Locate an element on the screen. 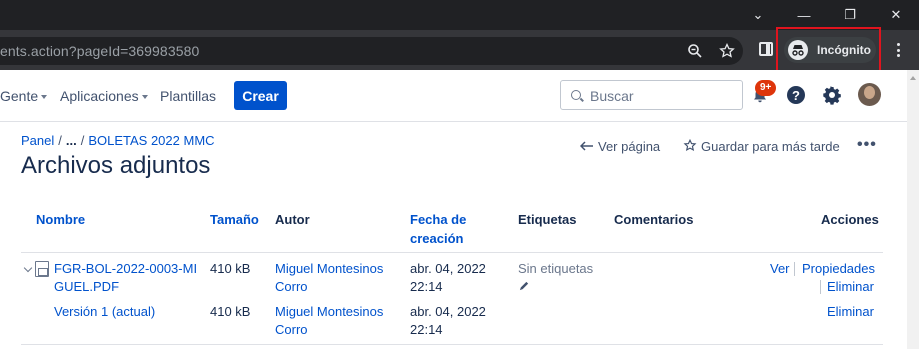 Image resolution: width=919 pixels, height=349 pixels. close-window-button: ✕ is located at coordinates (896, 15).